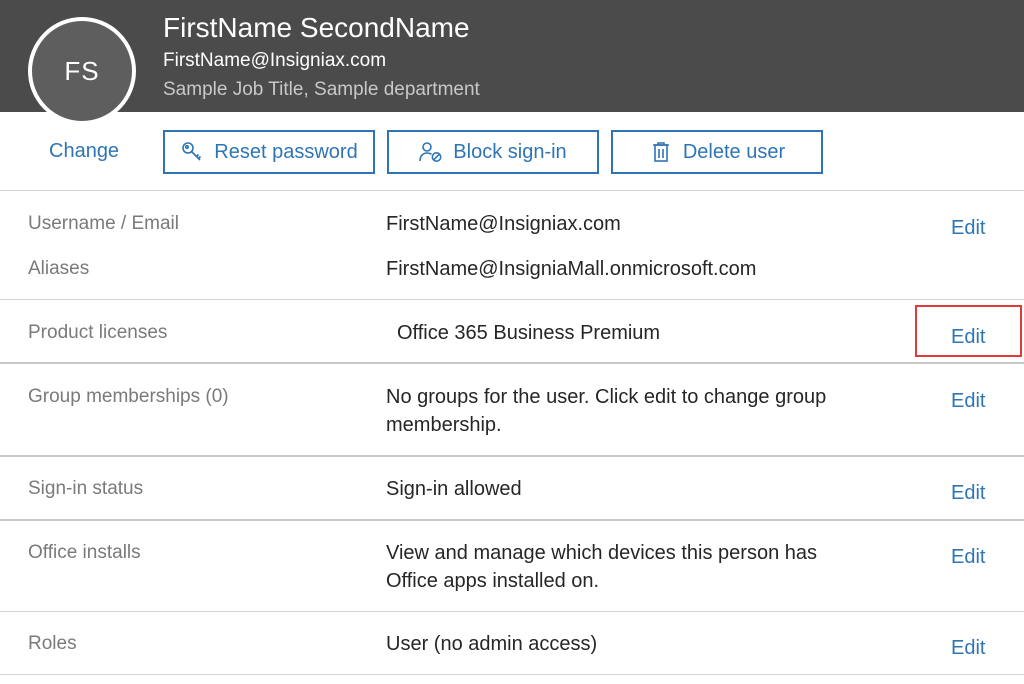 This screenshot has width=1024, height=684. Describe the element at coordinates (192, 152) in the screenshot. I see `key-icon` at that location.